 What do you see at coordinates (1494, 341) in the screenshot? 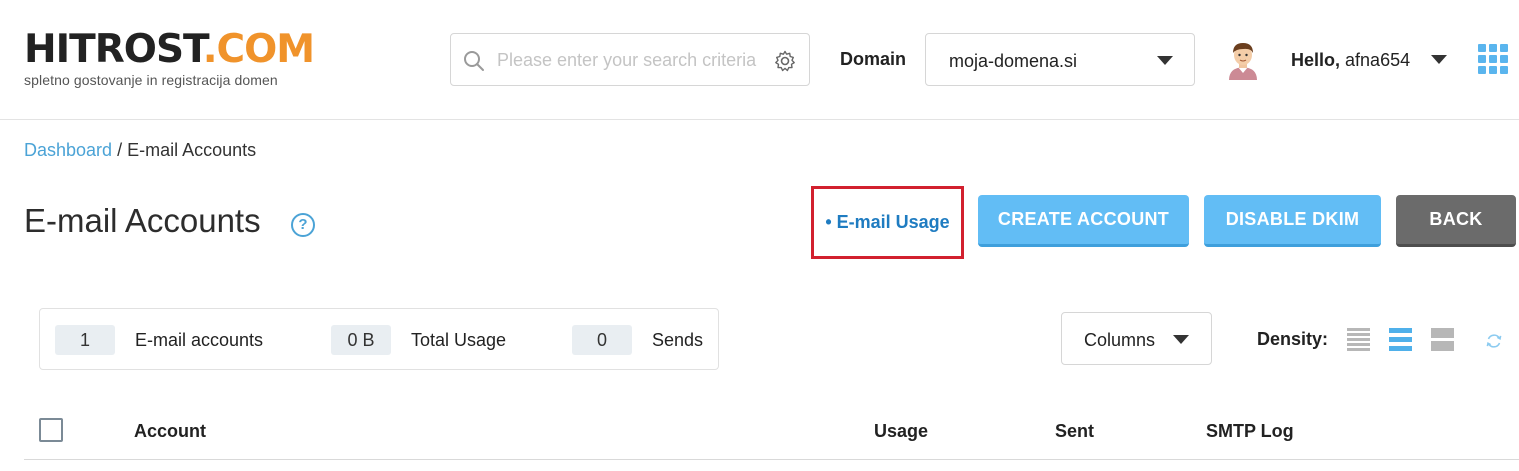
I see `refresh-icon` at bounding box center [1494, 341].